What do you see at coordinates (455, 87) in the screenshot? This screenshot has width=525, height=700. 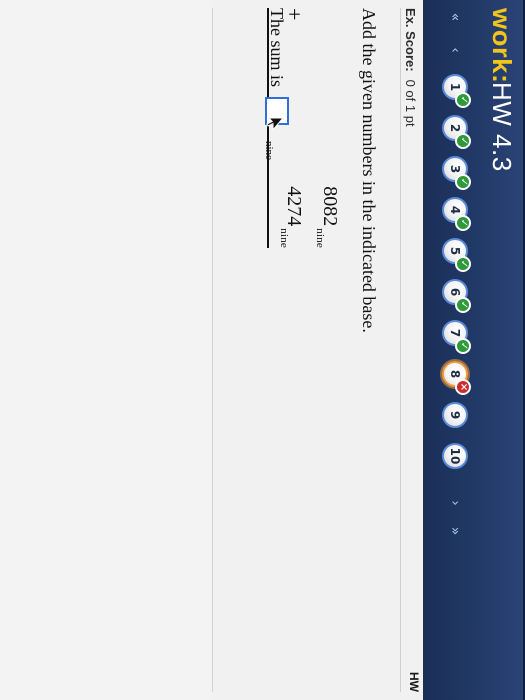 I see `question-number: 1` at bounding box center [455, 87].